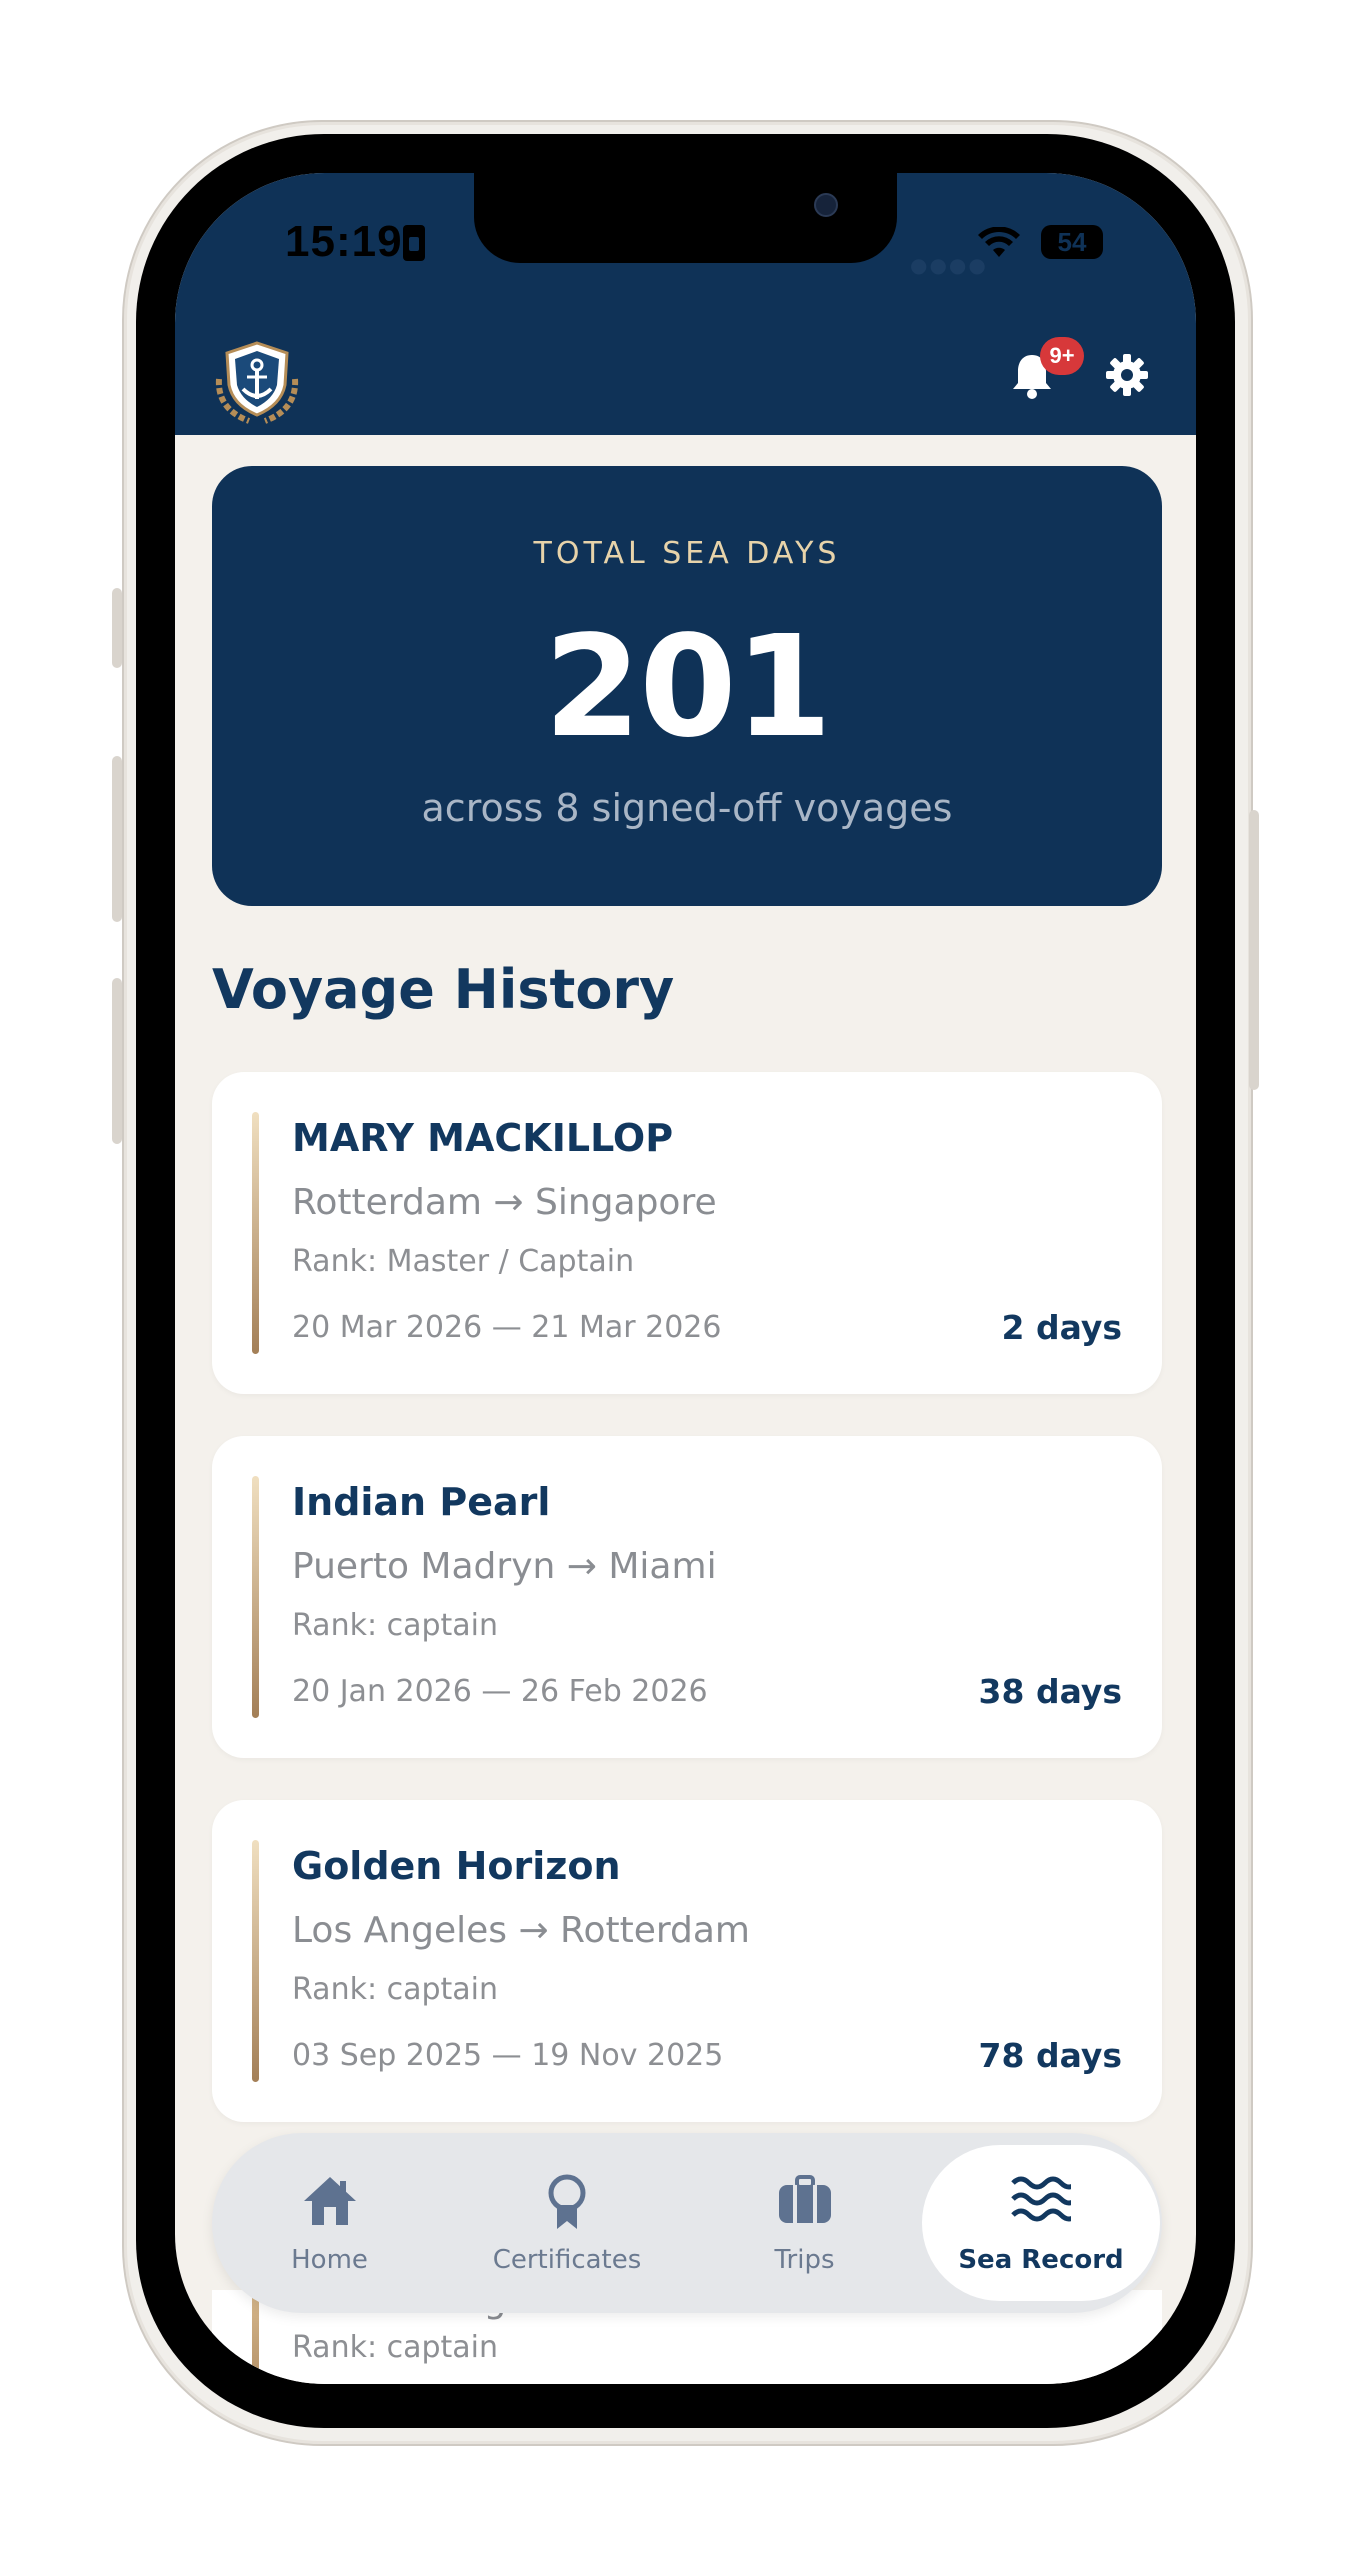 The image size is (1371, 2560). Describe the element at coordinates (344, 241) in the screenshot. I see `status-time: 15:19` at that location.